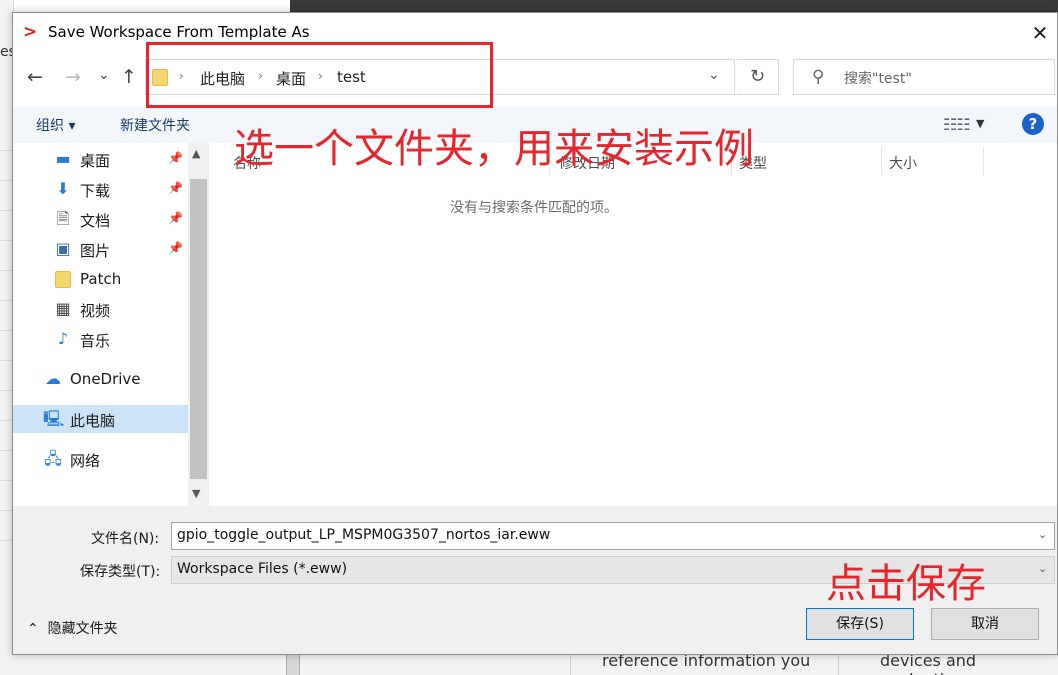 This screenshot has width=1058, height=675. Describe the element at coordinates (1033, 124) in the screenshot. I see `help-icon: ?` at that location.